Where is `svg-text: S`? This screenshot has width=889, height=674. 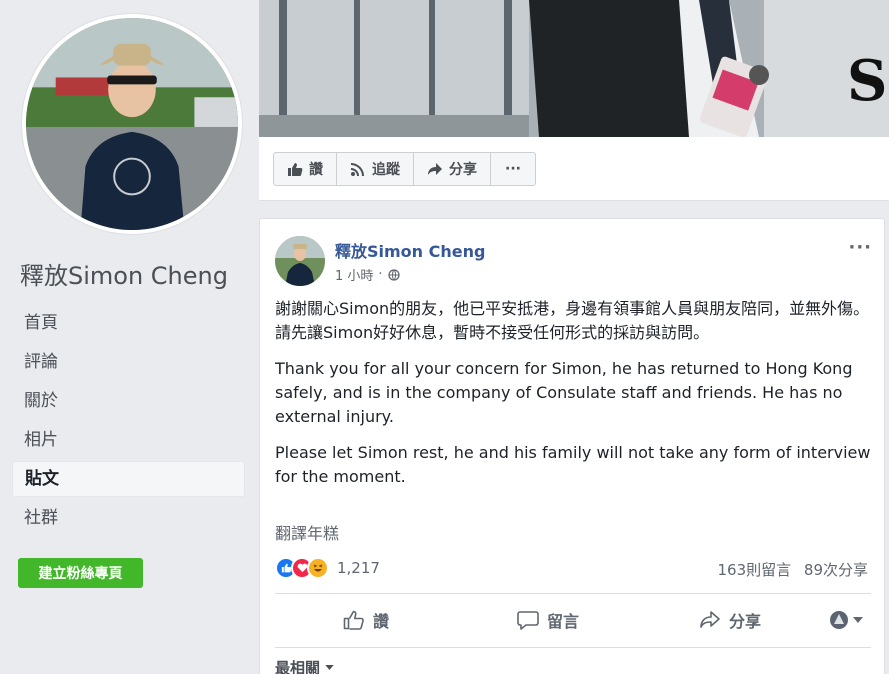 svg-text: S is located at coordinates (867, 81).